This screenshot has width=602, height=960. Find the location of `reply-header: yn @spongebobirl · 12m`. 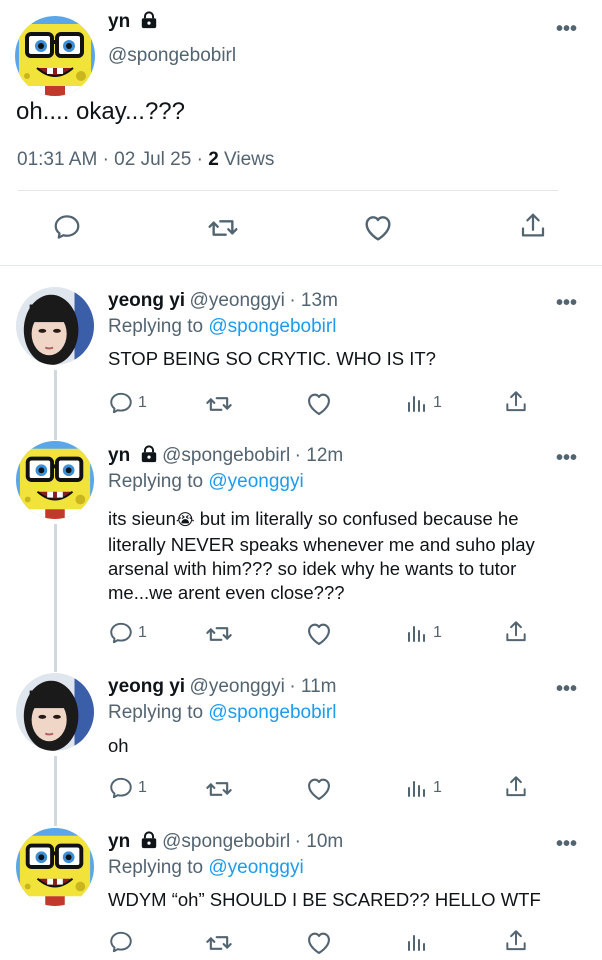

reply-header: yn @spongebobirl · 12m is located at coordinates (225, 456).